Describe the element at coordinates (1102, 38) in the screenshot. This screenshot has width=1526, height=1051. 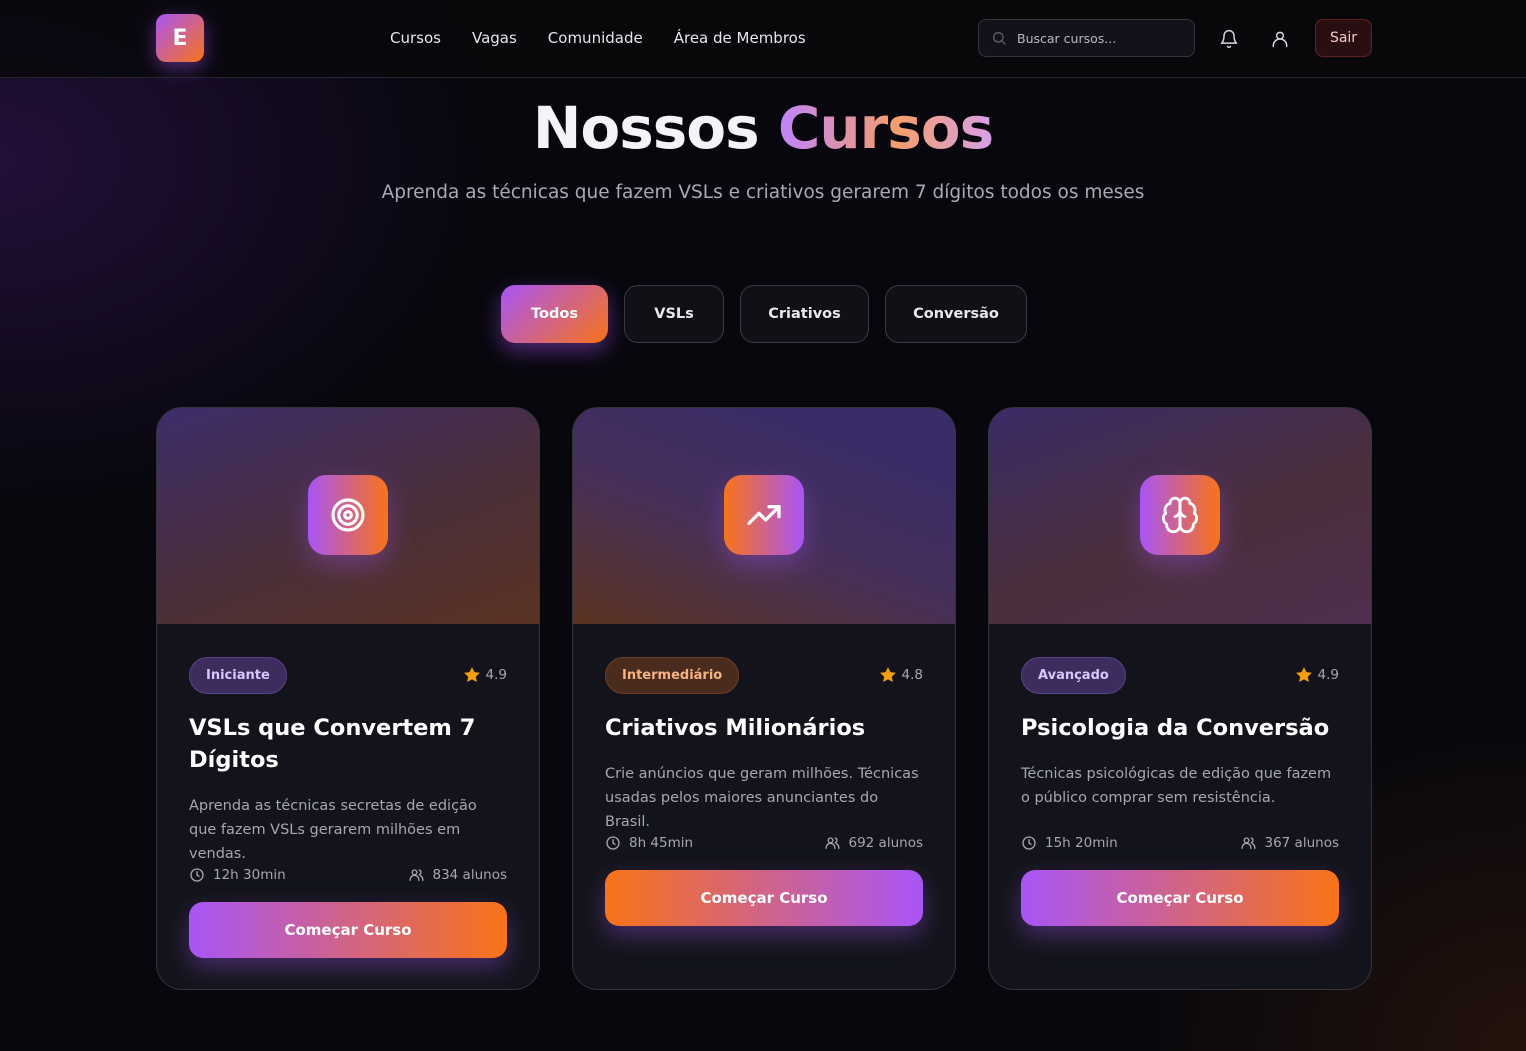
I see `search-input` at that location.